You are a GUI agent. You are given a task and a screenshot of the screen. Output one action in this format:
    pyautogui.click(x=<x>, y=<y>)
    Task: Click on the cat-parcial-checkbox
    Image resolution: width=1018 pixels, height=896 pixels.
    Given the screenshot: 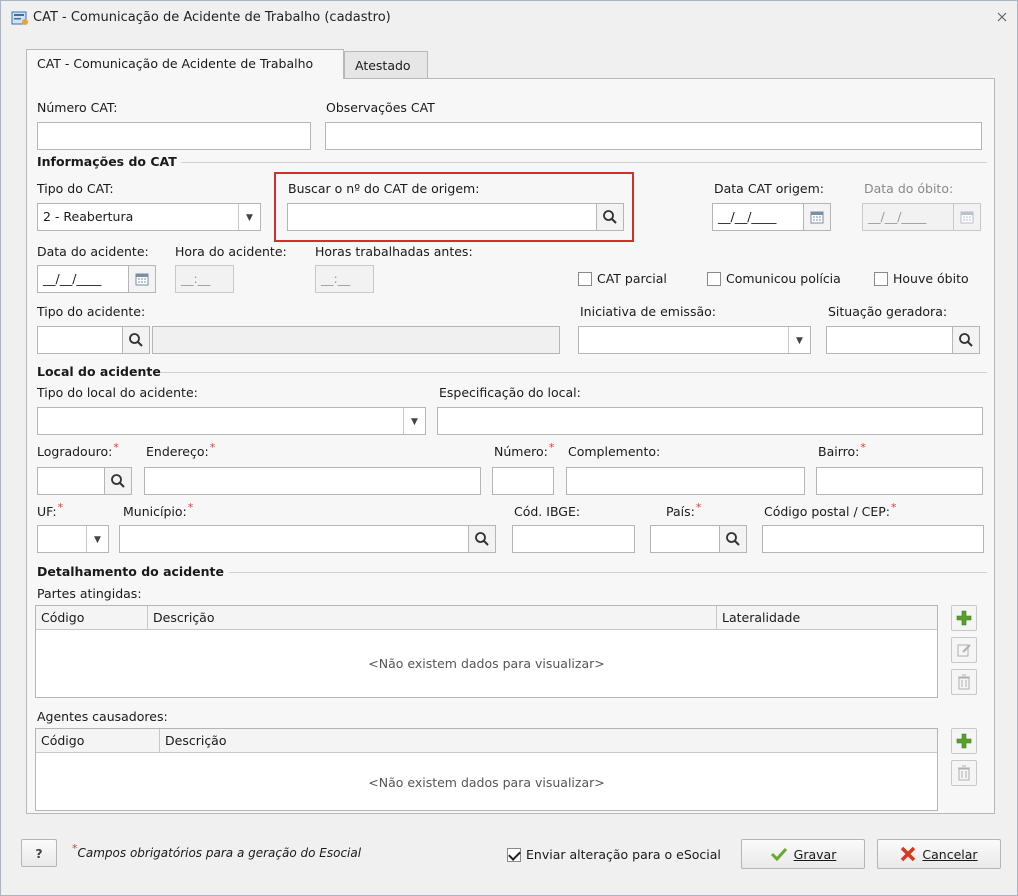 What is the action you would take?
    pyautogui.click(x=585, y=279)
    